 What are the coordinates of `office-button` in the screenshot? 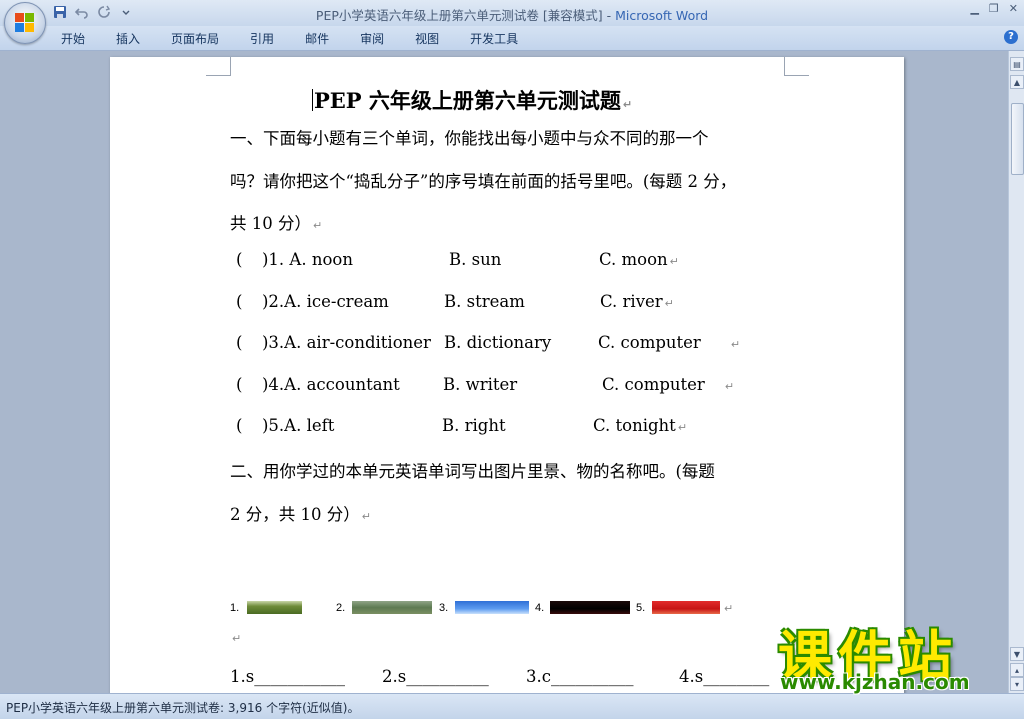 It's located at (25, 23).